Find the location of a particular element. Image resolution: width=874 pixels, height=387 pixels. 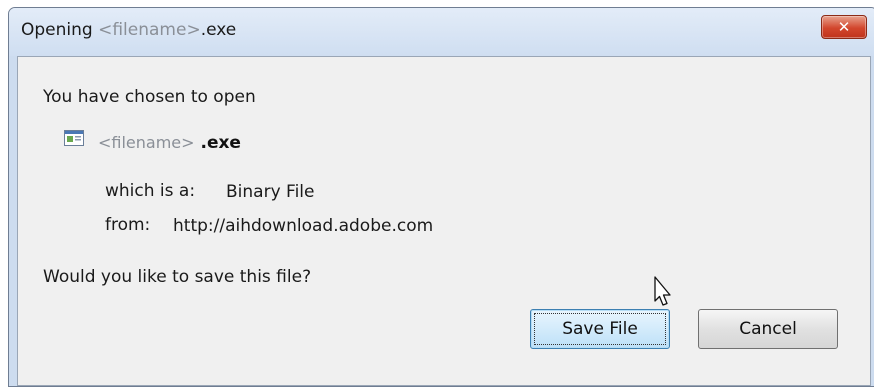

close-button: ✕ is located at coordinates (844, 27).